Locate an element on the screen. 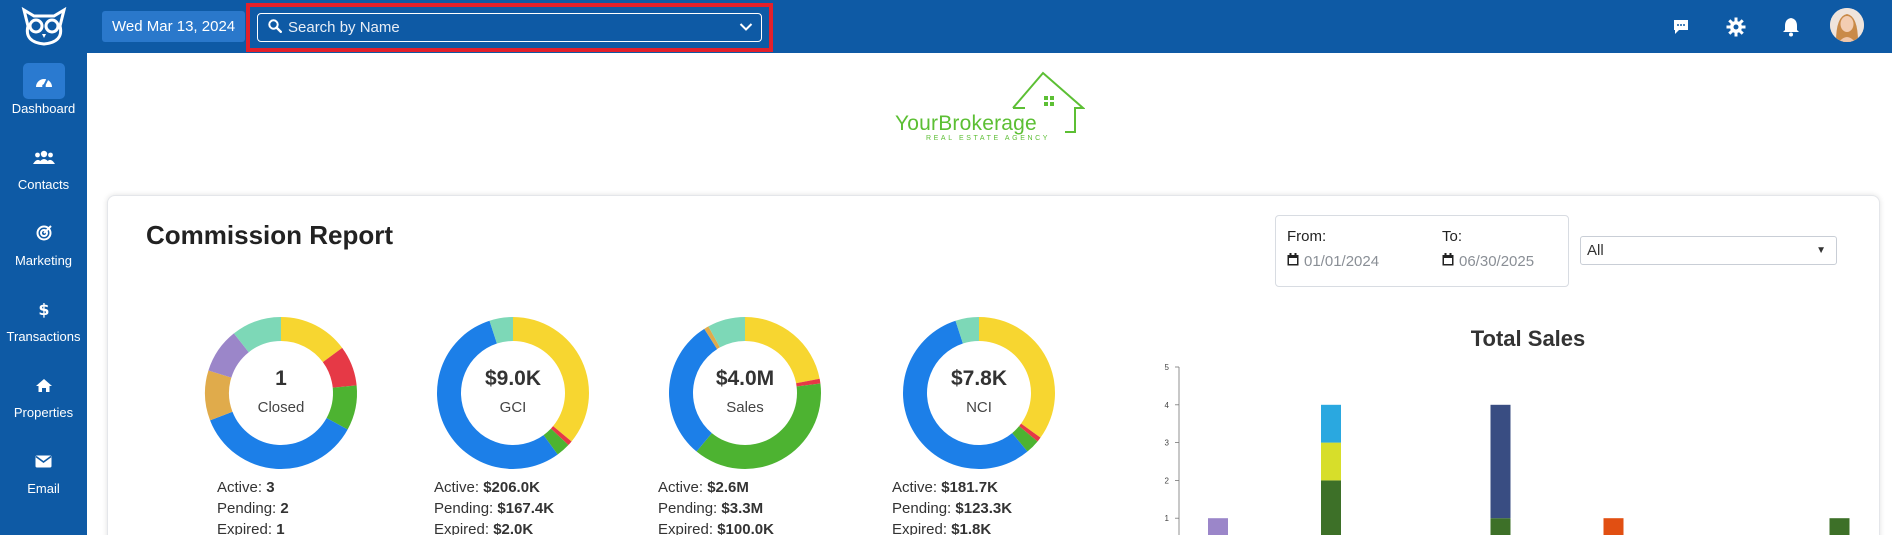 This screenshot has height=535, width=1892. from-date-value: 01/01/2024 is located at coordinates (1342, 261).